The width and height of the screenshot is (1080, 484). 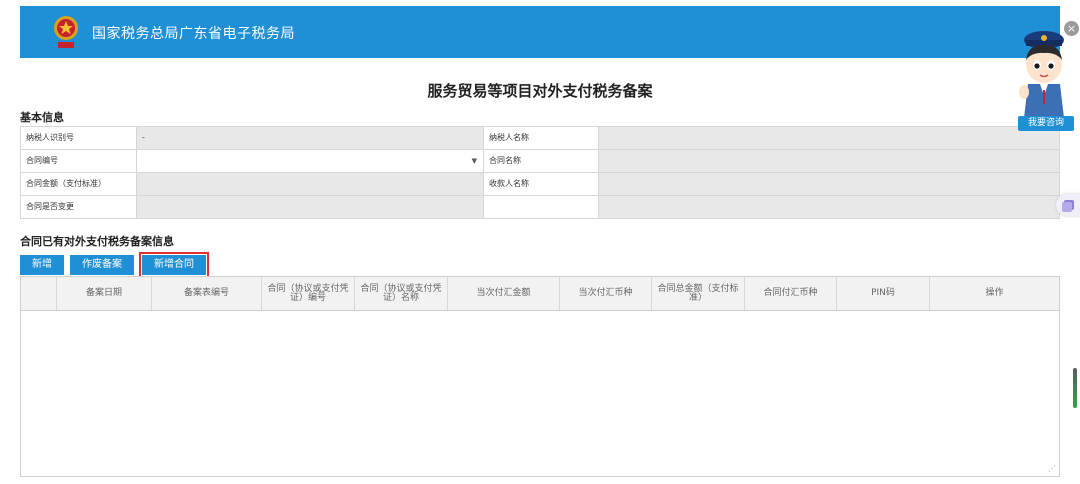 I want to click on add-contract-button: 新增合同, so click(x=174, y=265).